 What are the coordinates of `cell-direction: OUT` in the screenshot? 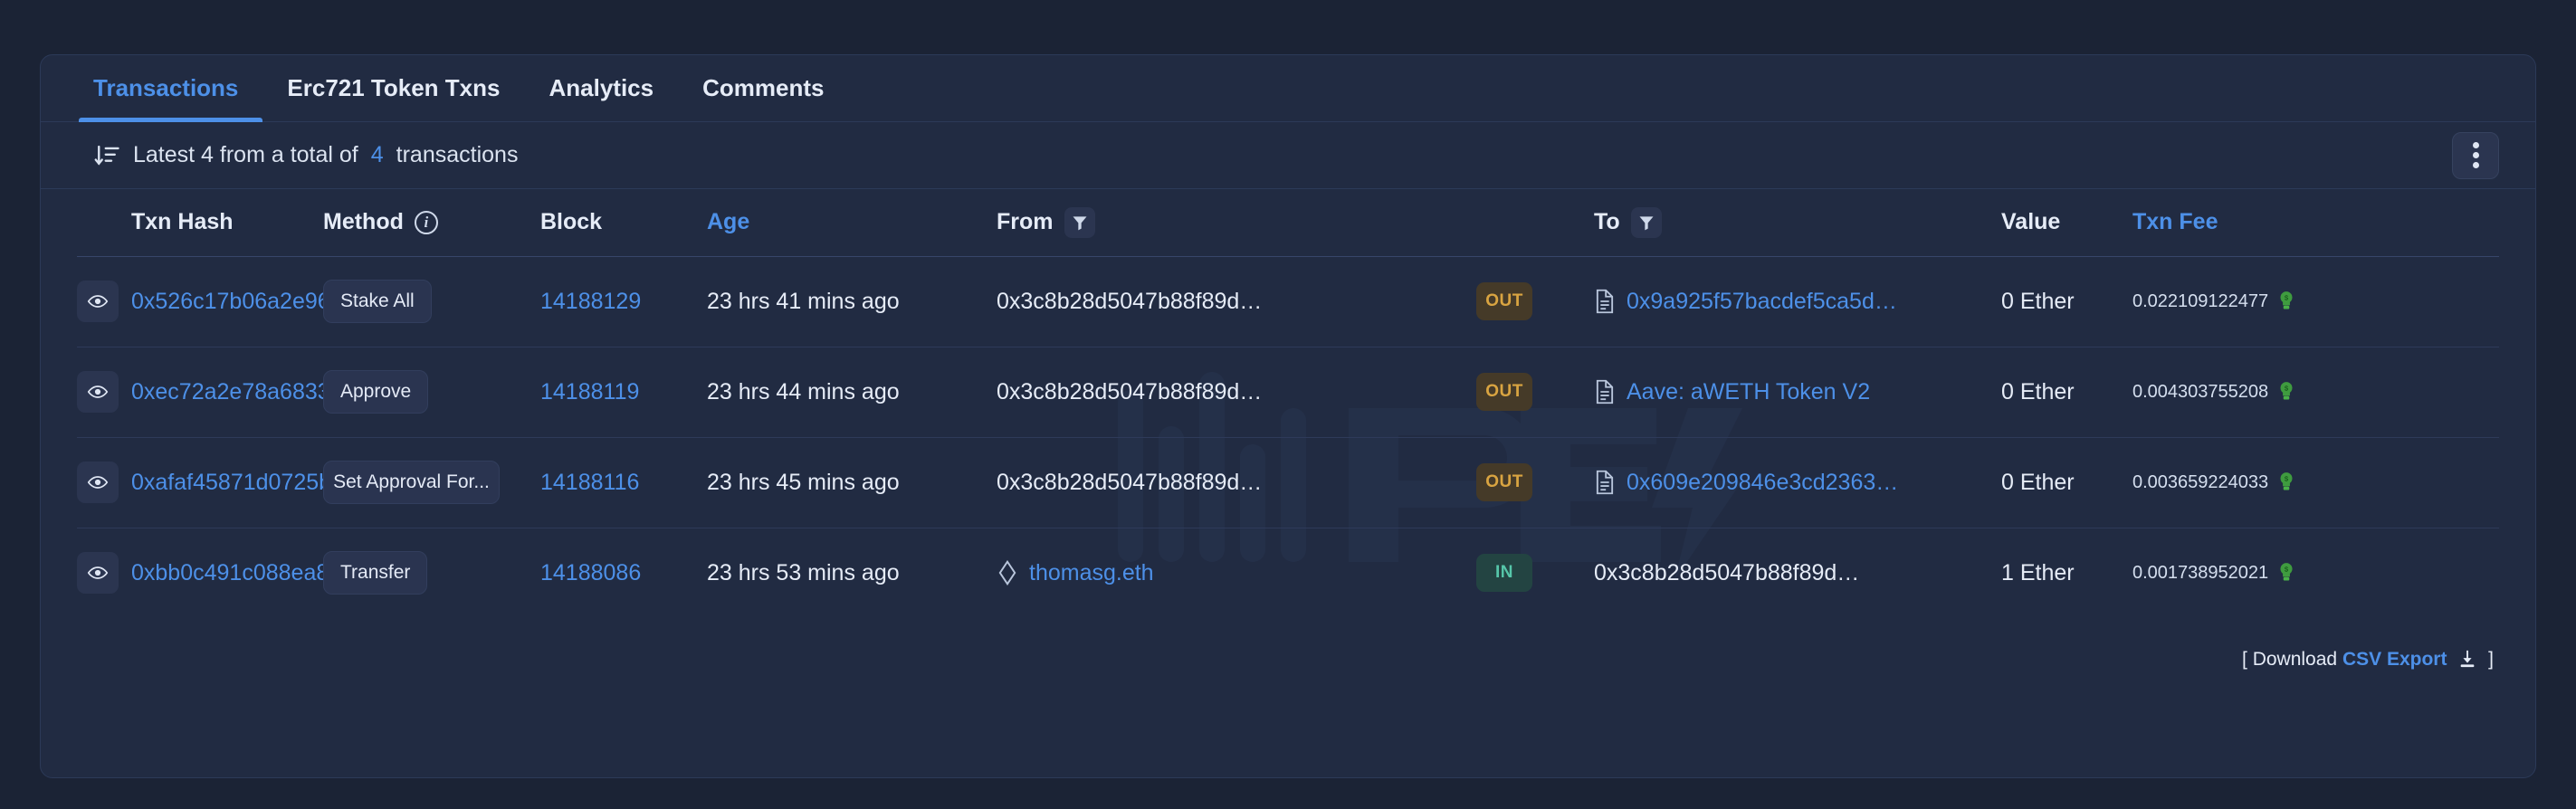 It's located at (1535, 482).